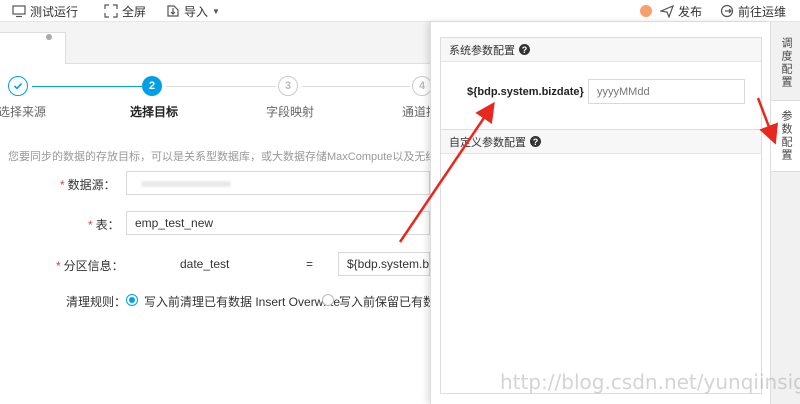 This screenshot has width=800, height=404. I want to click on top-toolbar: 测试运行 全屏 导入 ▼ 发布 前往运维, so click(400, 11).